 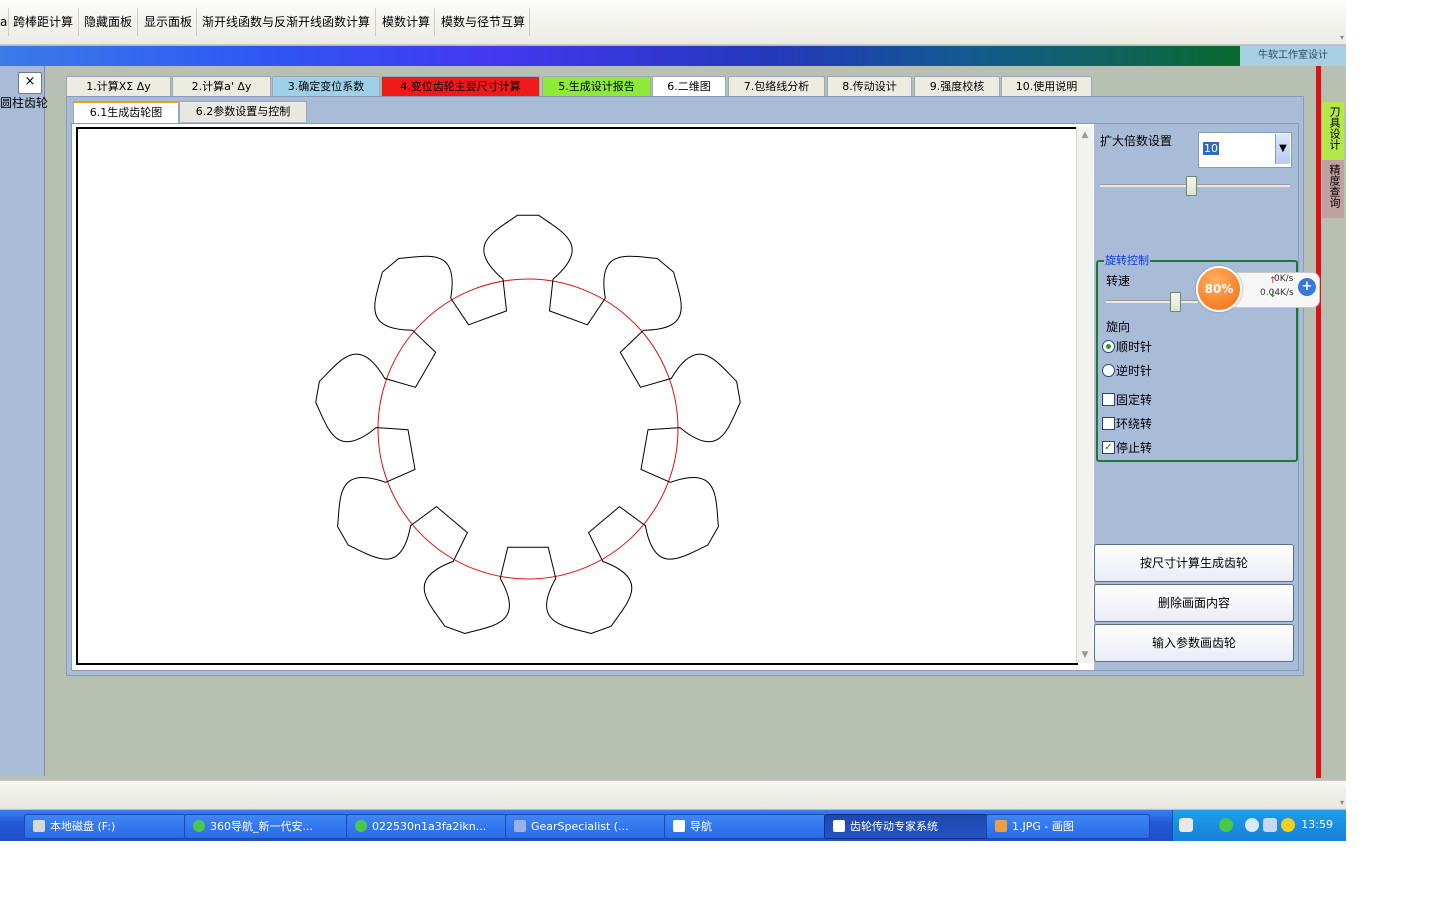 What do you see at coordinates (83, 826) in the screenshot?
I see `task-label: 本地磁盘 (F:)` at bounding box center [83, 826].